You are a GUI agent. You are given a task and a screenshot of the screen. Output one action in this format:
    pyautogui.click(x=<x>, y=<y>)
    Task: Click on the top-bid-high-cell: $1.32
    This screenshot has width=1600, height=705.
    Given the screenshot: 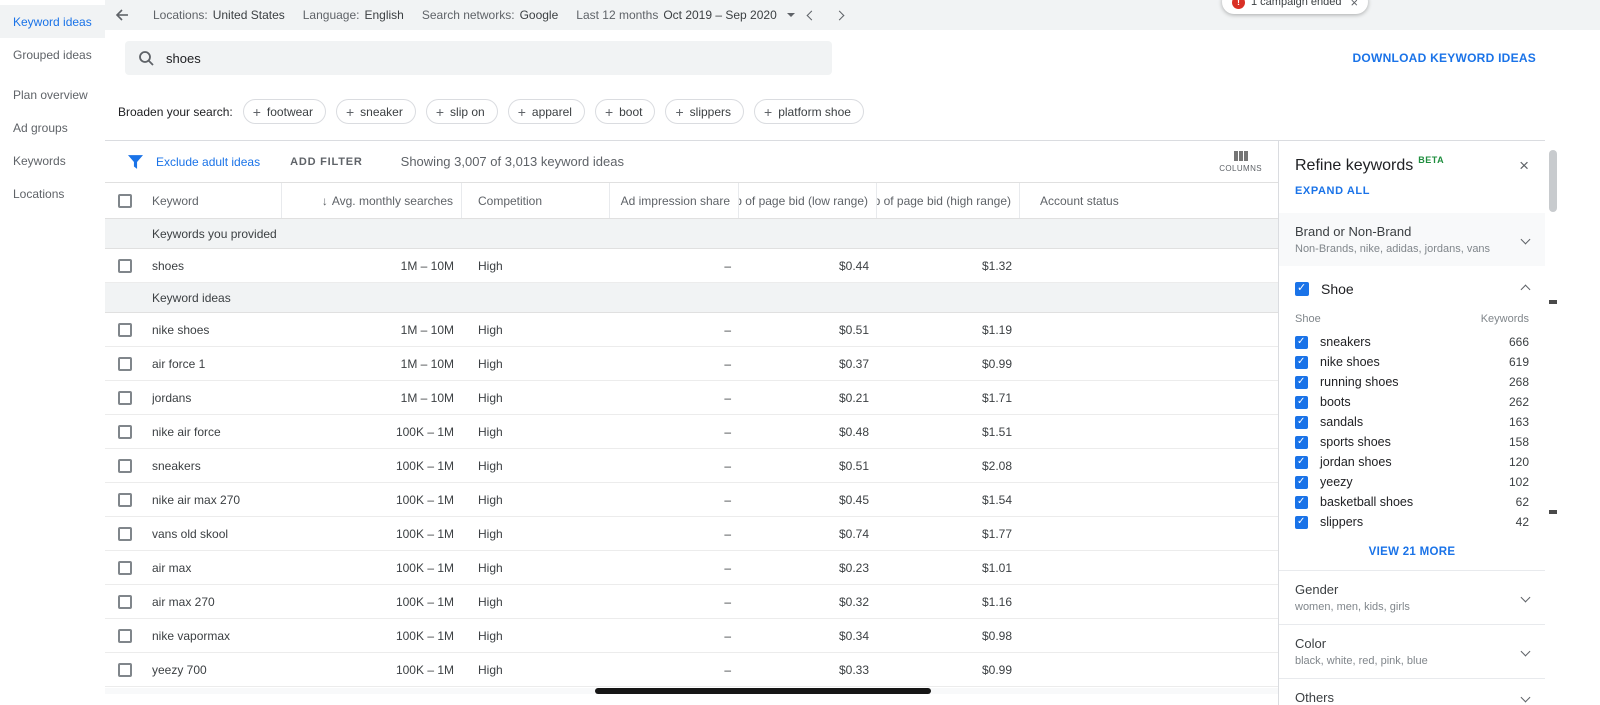 What is the action you would take?
    pyautogui.click(x=996, y=265)
    